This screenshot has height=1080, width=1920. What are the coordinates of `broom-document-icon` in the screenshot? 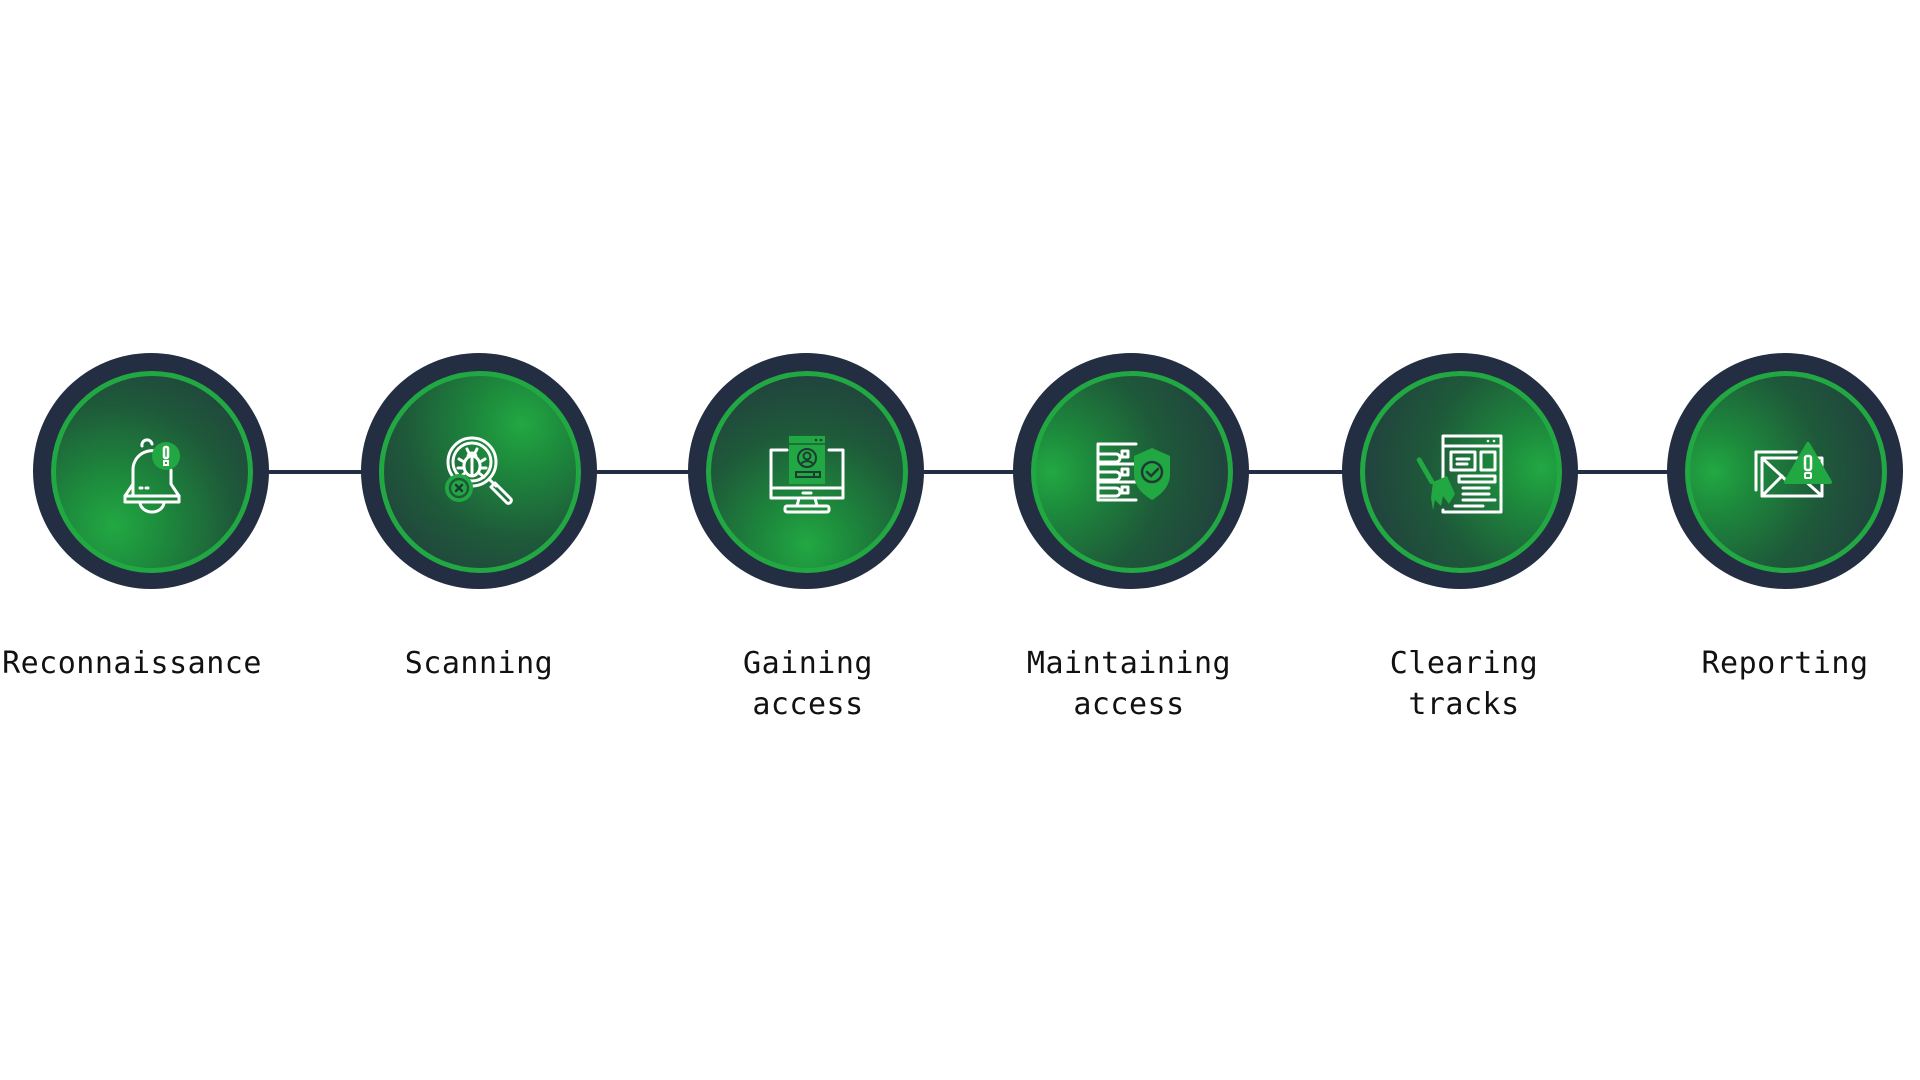 It's located at (1459, 474).